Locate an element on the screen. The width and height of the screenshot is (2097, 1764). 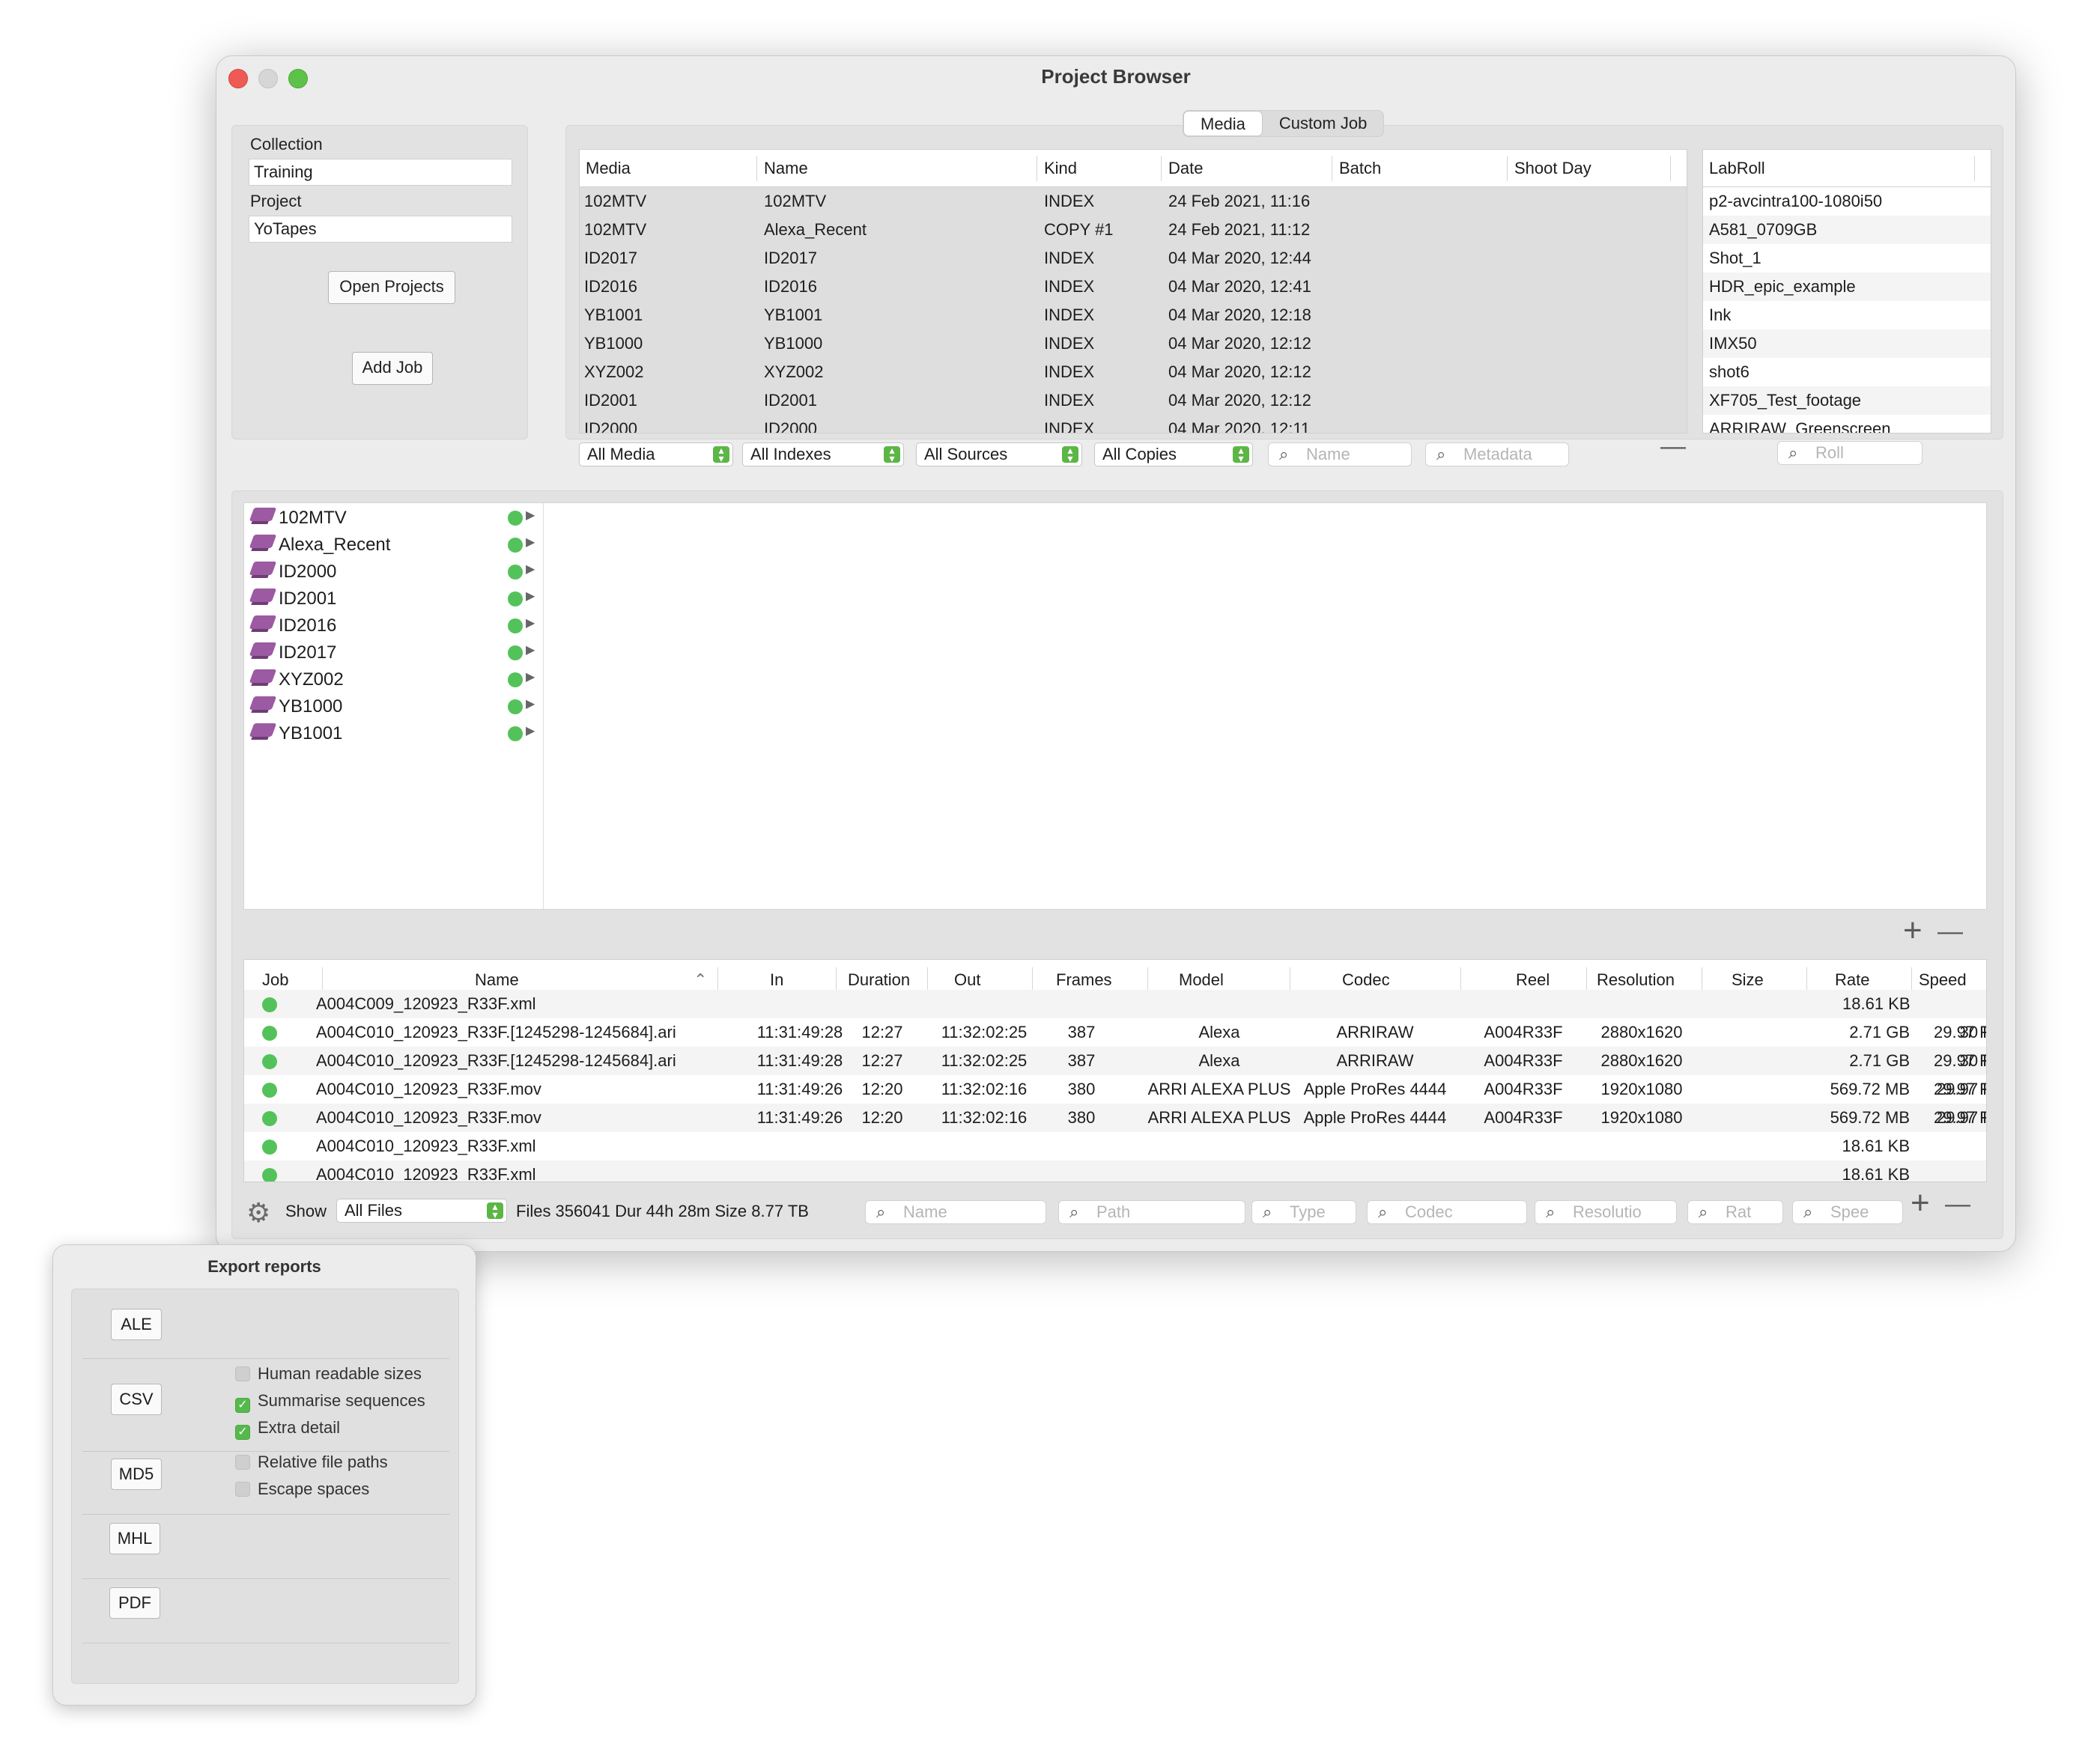
source-item: ID2001 ▶ is located at coordinates (394, 599).